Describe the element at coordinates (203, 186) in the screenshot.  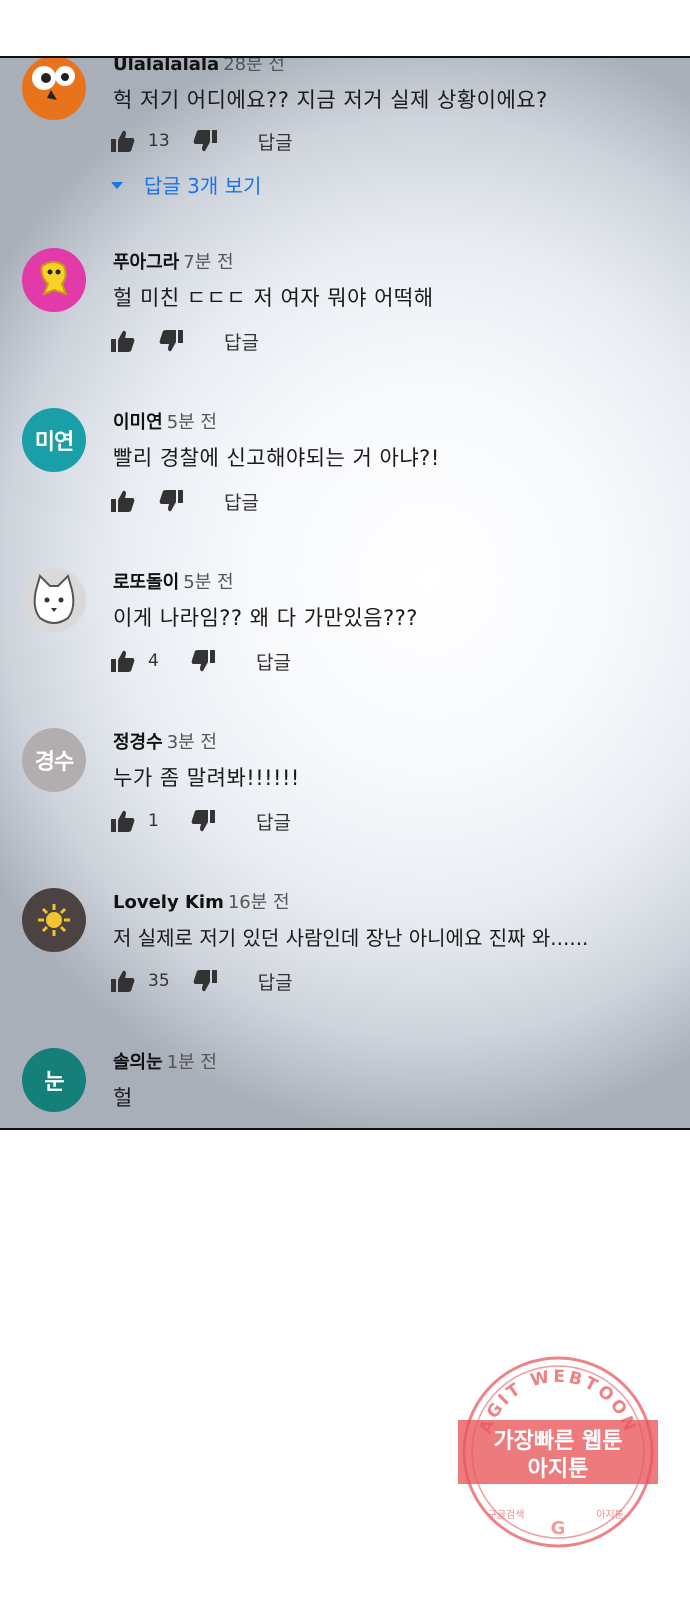
I see `view-replies-label: 답글 3개 보기` at that location.